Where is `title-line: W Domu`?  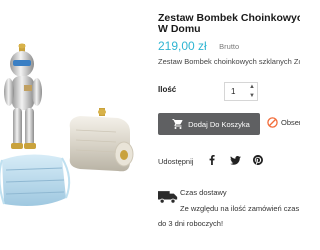 title-line: W Domu is located at coordinates (179, 29).